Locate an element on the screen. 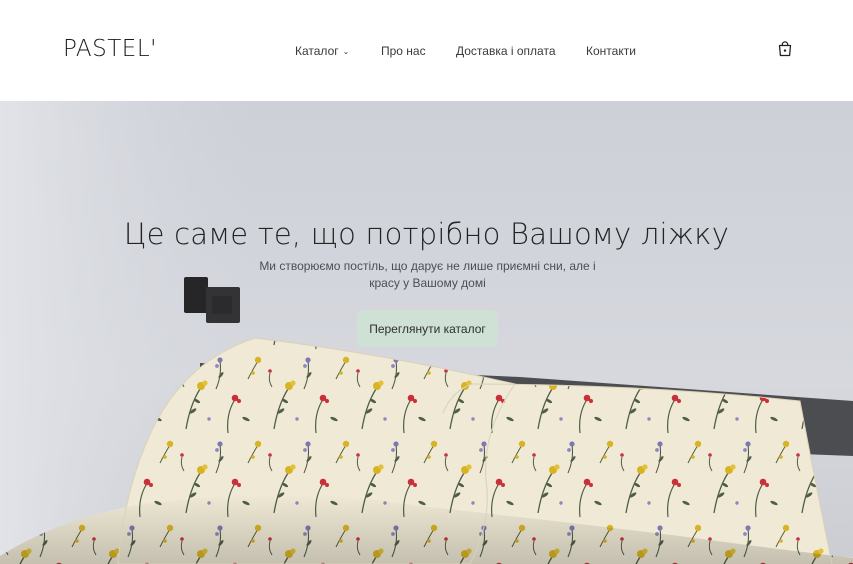  hero-subtitle-line-2: красу у Вашому домі is located at coordinates (427, 283).